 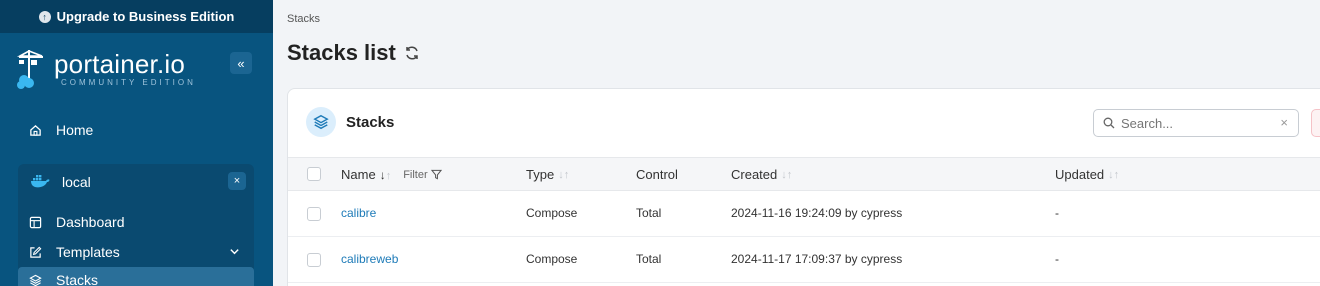 I want to click on clear-search-icon: ×, so click(x=1284, y=122).